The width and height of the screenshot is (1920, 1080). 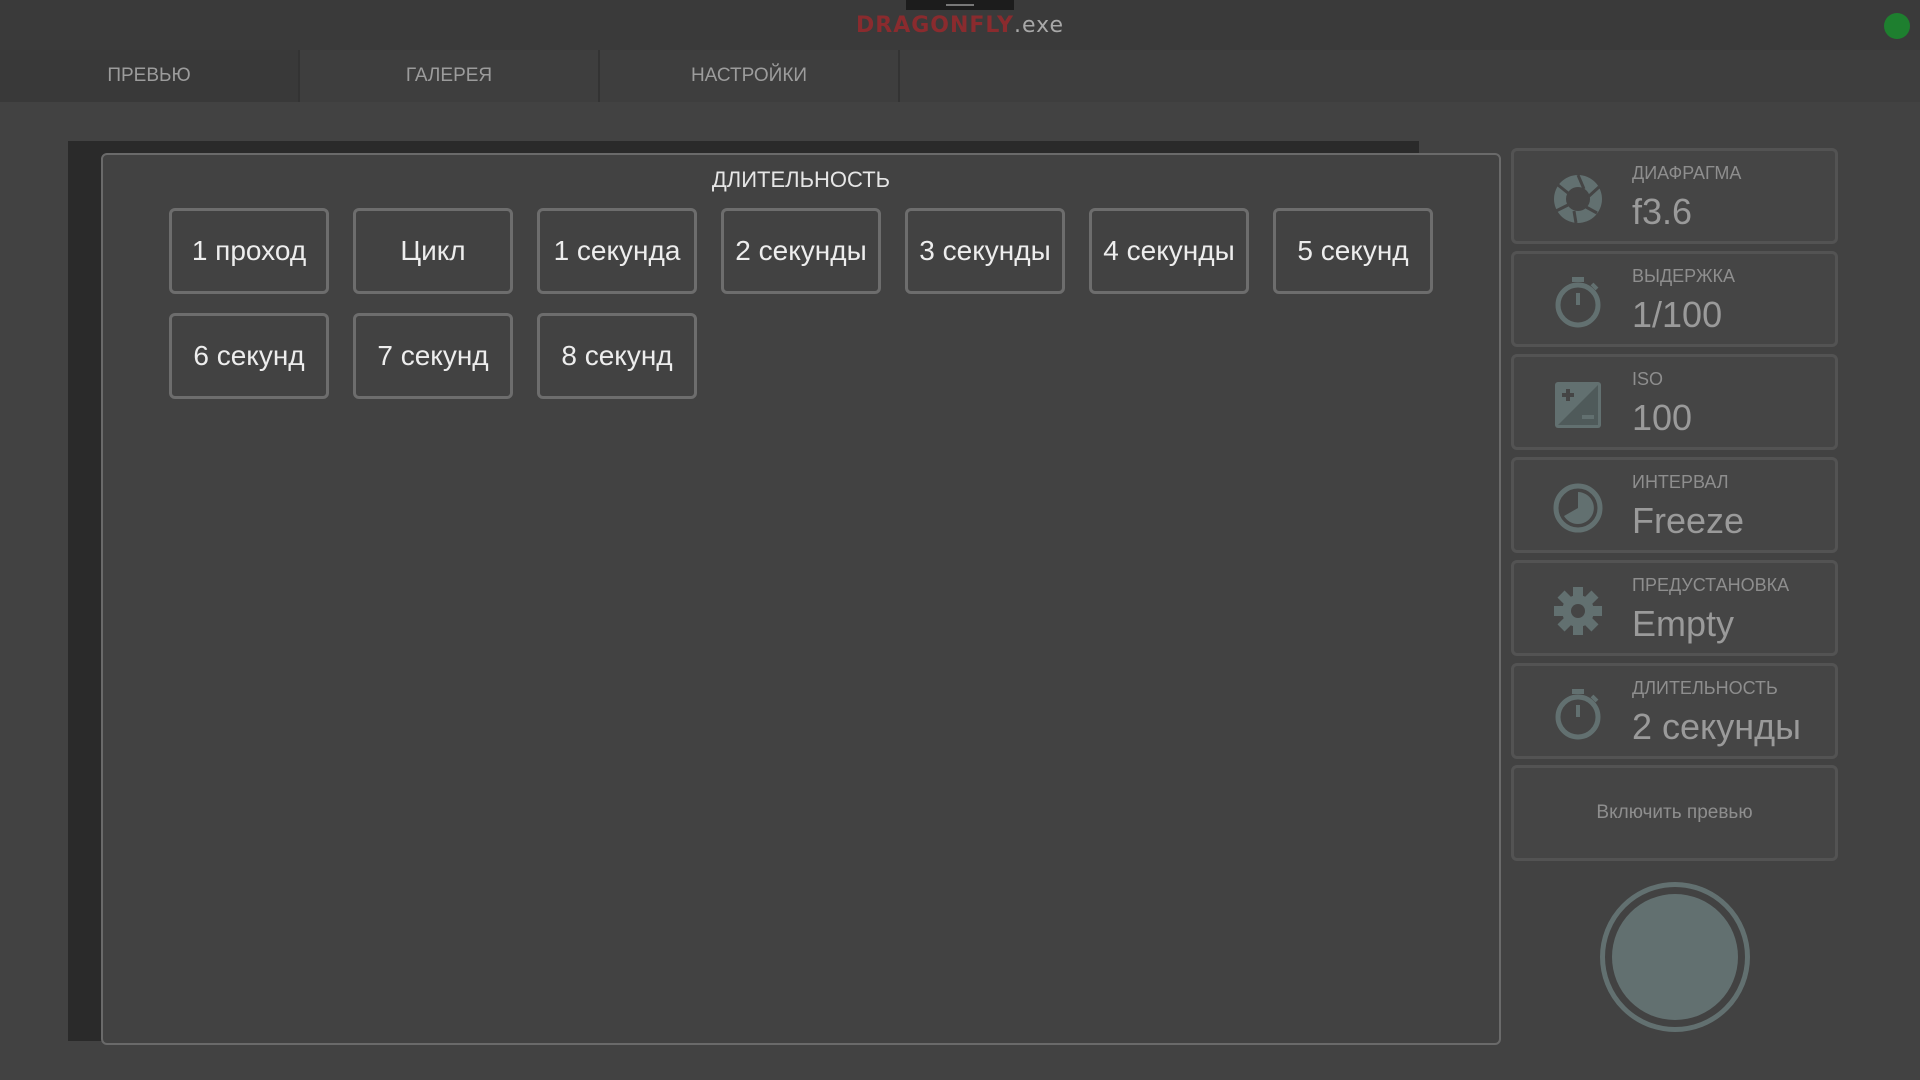 What do you see at coordinates (1674, 813) in the screenshot?
I see `enable-preview-button: Включить превью` at bounding box center [1674, 813].